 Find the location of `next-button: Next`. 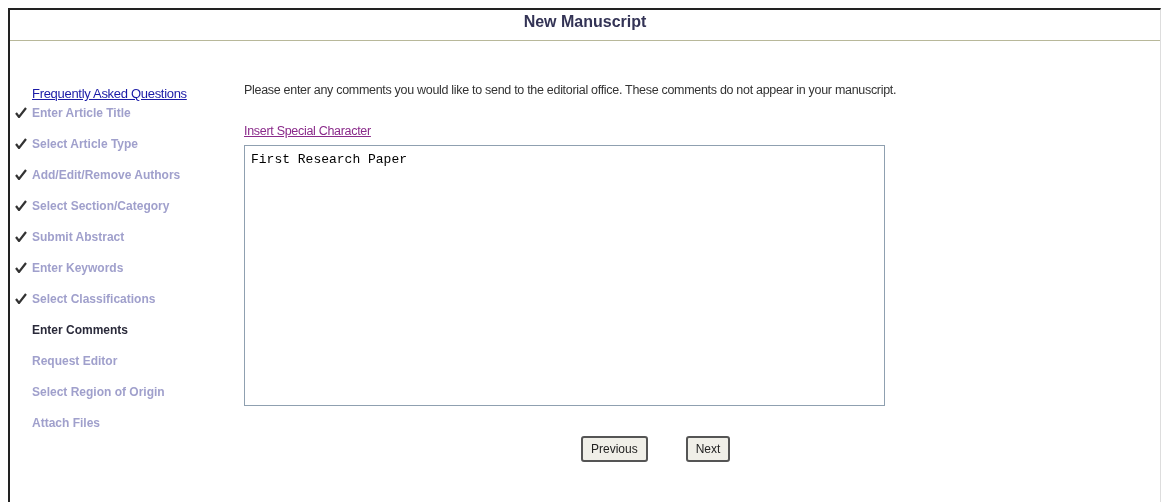

next-button: Next is located at coordinates (708, 448).